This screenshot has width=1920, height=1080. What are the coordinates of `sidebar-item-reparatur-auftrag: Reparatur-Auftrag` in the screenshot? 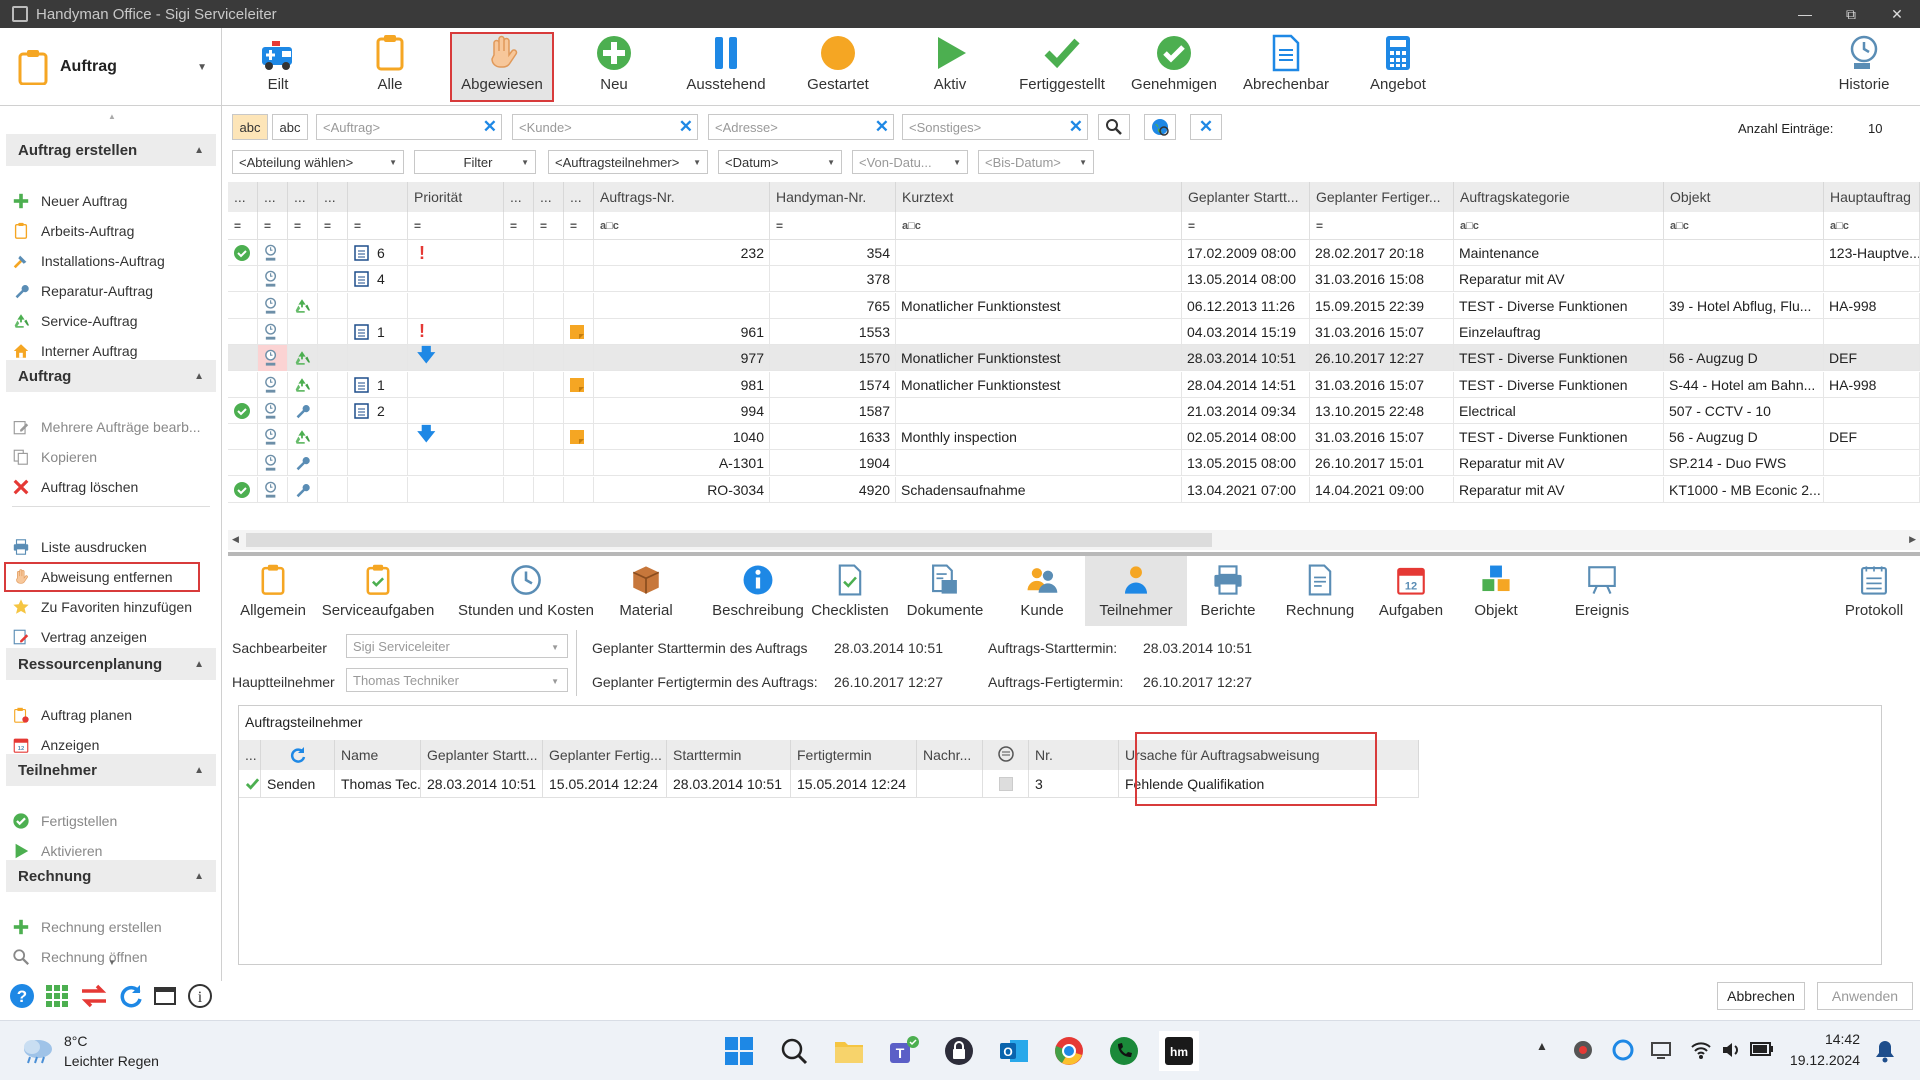 It's located at (112, 291).